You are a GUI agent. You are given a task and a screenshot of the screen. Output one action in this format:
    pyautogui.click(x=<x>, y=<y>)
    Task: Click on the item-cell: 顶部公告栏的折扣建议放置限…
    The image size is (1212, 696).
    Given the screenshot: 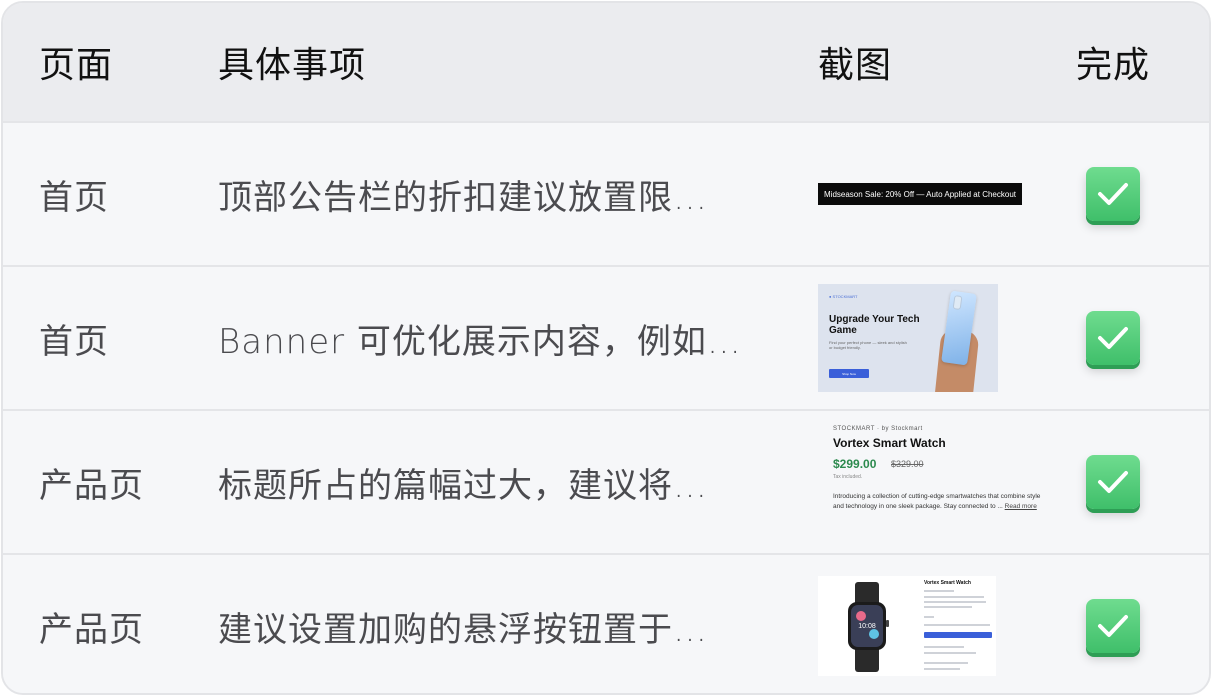 What is the action you would take?
    pyautogui.click(x=463, y=194)
    